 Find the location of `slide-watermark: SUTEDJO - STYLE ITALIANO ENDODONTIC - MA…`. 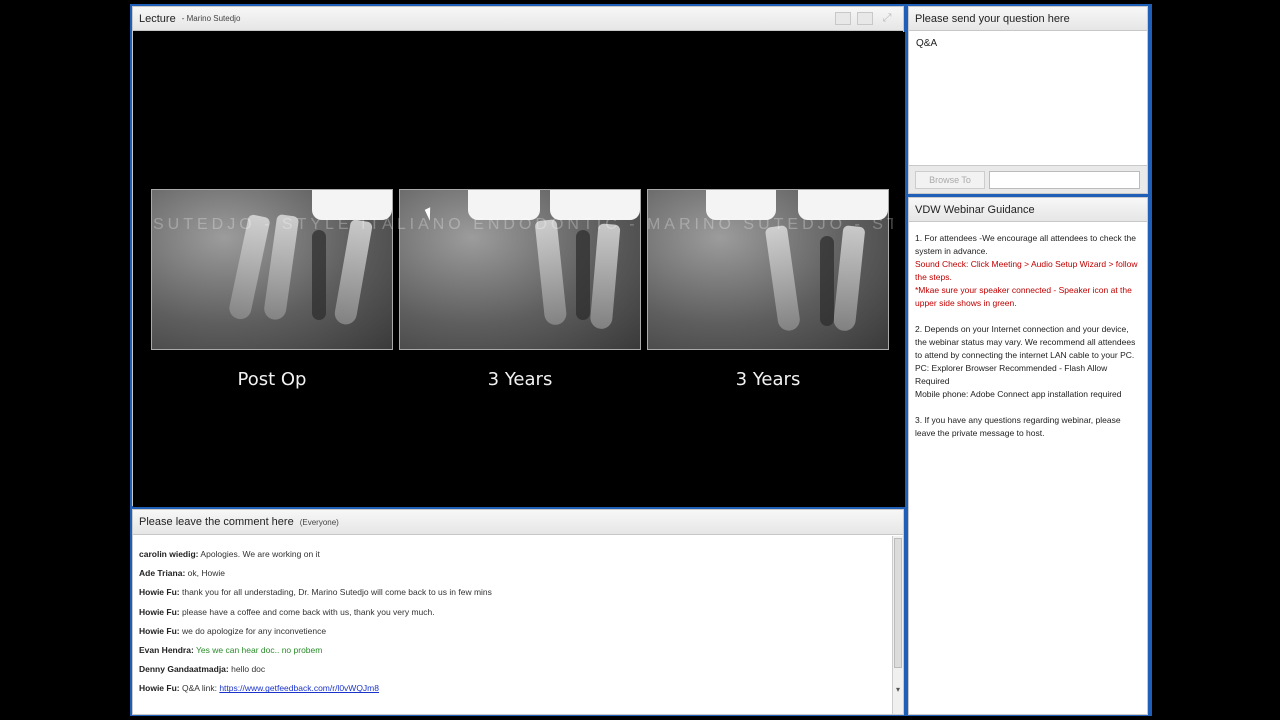

slide-watermark: SUTEDJO - STYLE ITALIANO ENDODONTIC - MA… is located at coordinates (523, 224).